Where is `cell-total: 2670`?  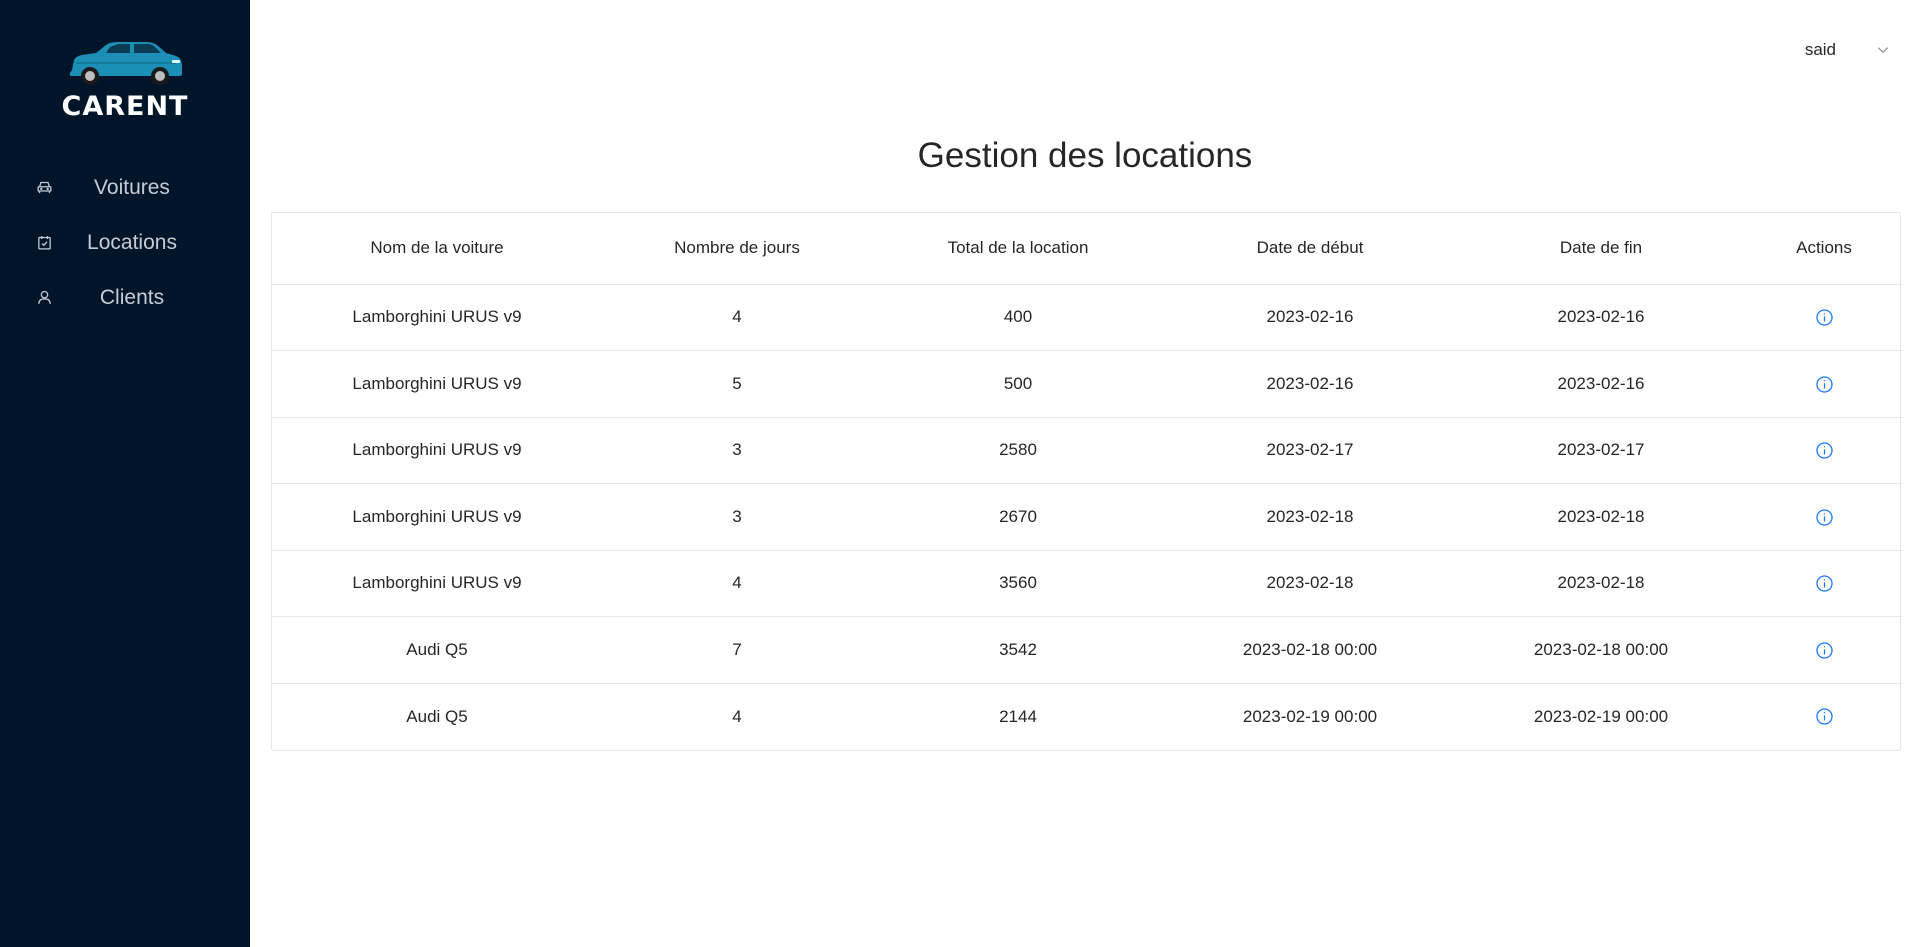 cell-total: 2670 is located at coordinates (1018, 517).